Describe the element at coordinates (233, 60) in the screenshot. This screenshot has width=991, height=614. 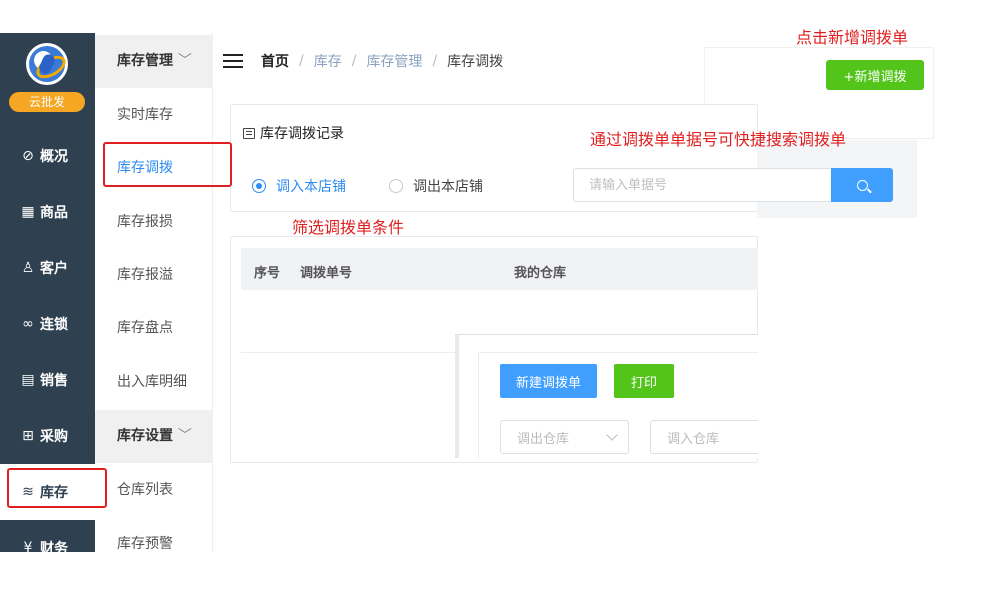
I see `menu-toggle-icon` at that location.